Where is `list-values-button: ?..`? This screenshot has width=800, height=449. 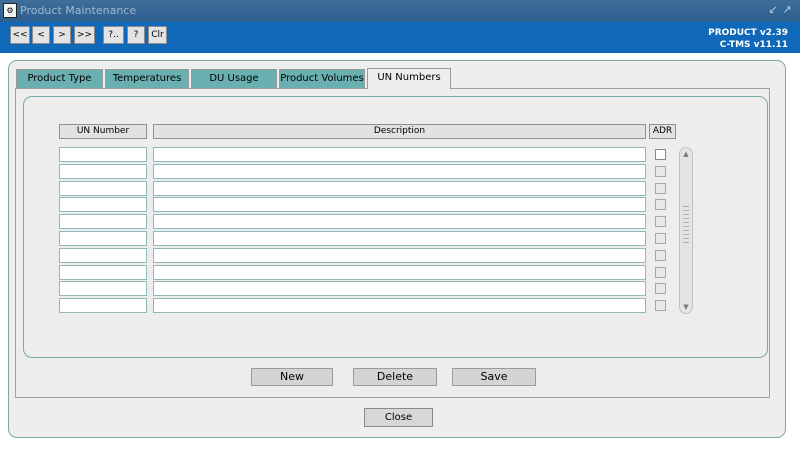 list-values-button: ?.. is located at coordinates (113, 35).